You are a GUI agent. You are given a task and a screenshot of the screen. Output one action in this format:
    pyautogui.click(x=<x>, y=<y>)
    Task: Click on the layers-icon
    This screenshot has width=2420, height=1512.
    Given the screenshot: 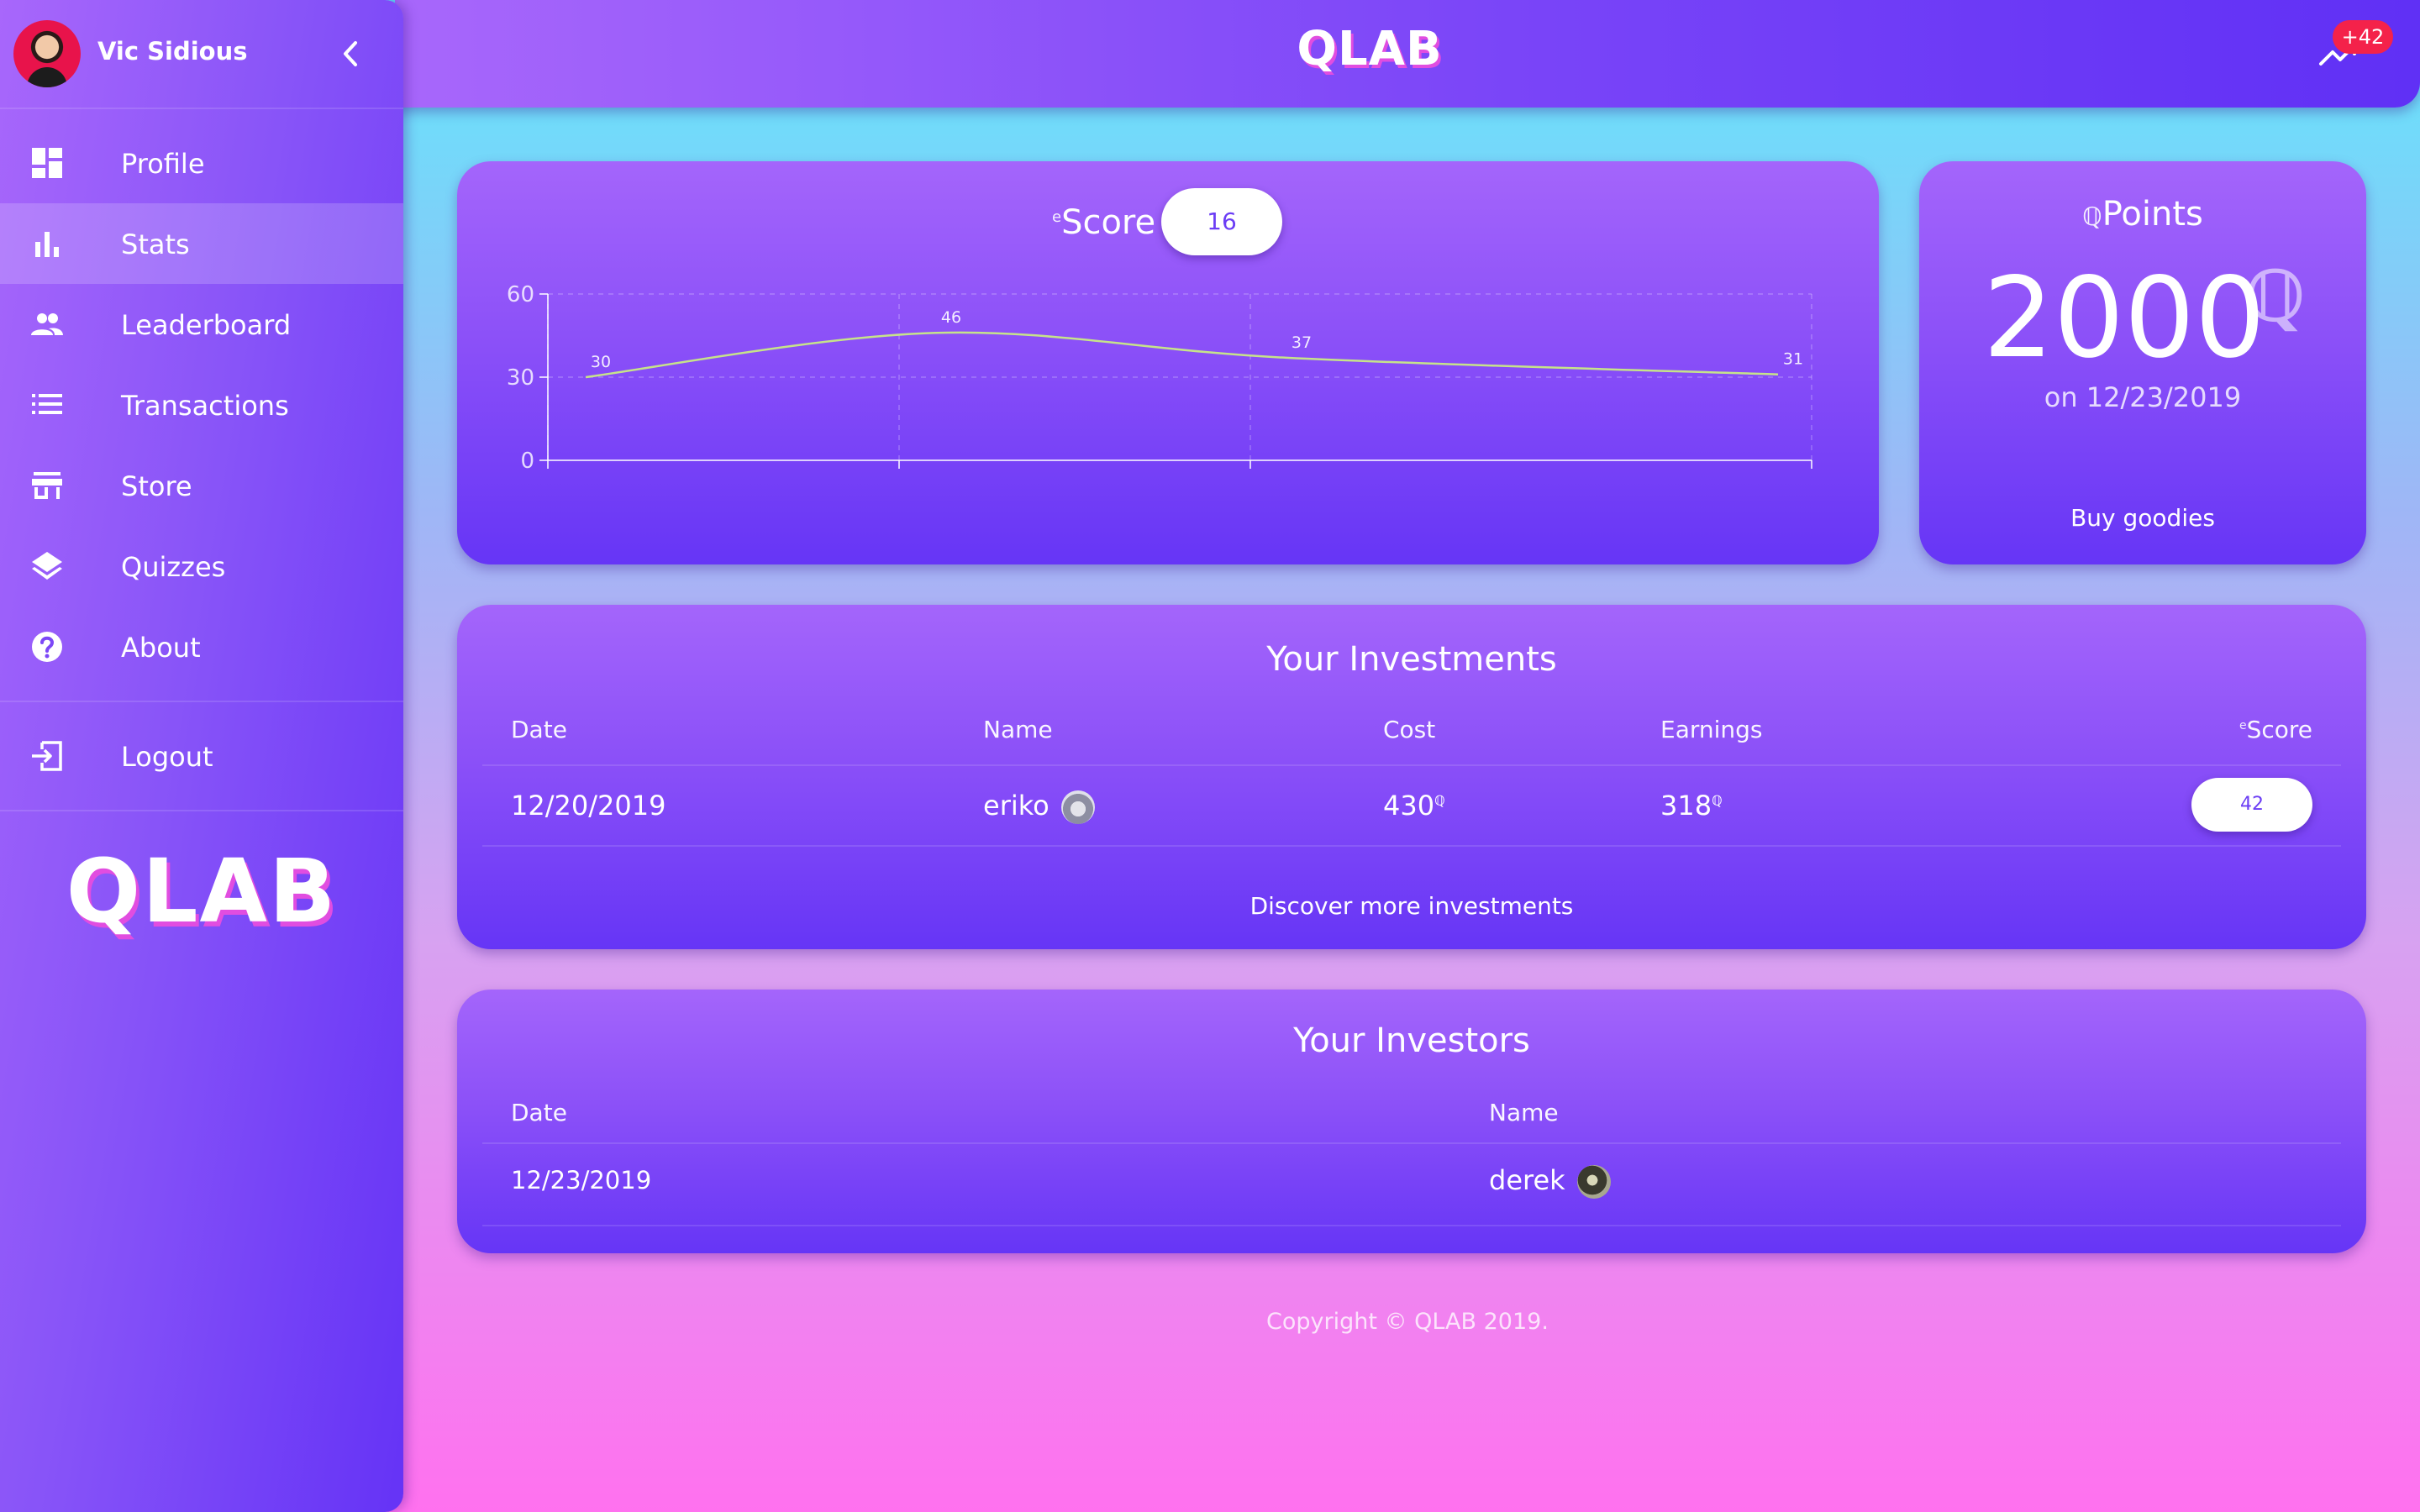 What is the action you would take?
    pyautogui.click(x=47, y=566)
    